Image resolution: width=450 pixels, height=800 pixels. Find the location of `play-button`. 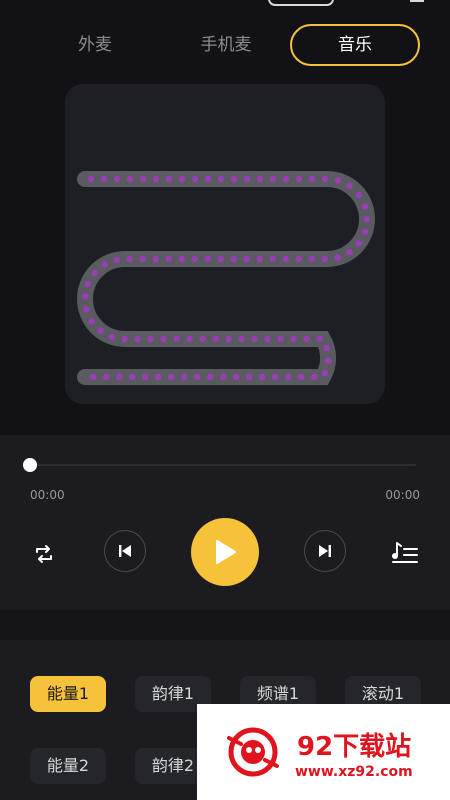

play-button is located at coordinates (225, 552).